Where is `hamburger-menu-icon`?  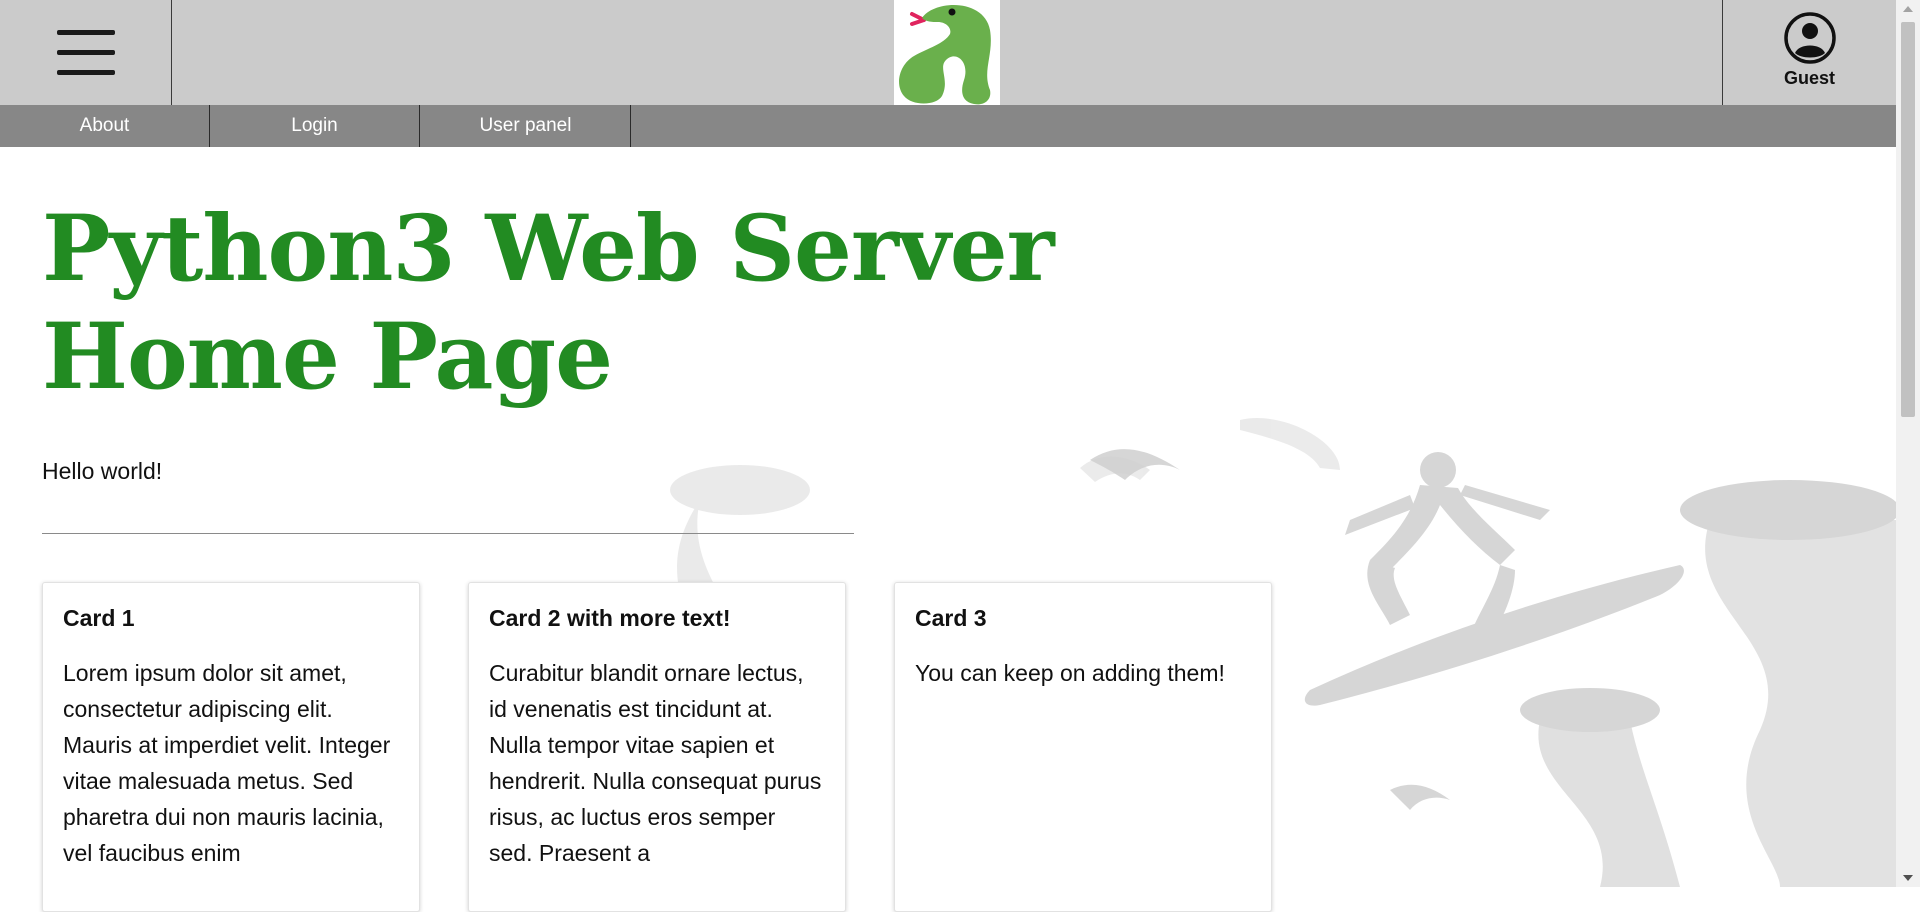 hamburger-menu-icon is located at coordinates (86, 52).